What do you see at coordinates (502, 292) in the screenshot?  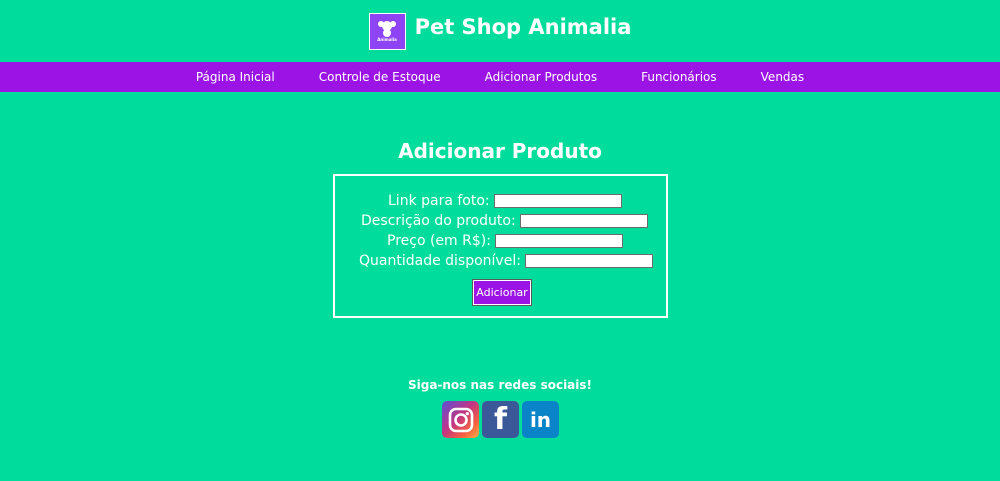 I see `add-button: Adicionar` at bounding box center [502, 292].